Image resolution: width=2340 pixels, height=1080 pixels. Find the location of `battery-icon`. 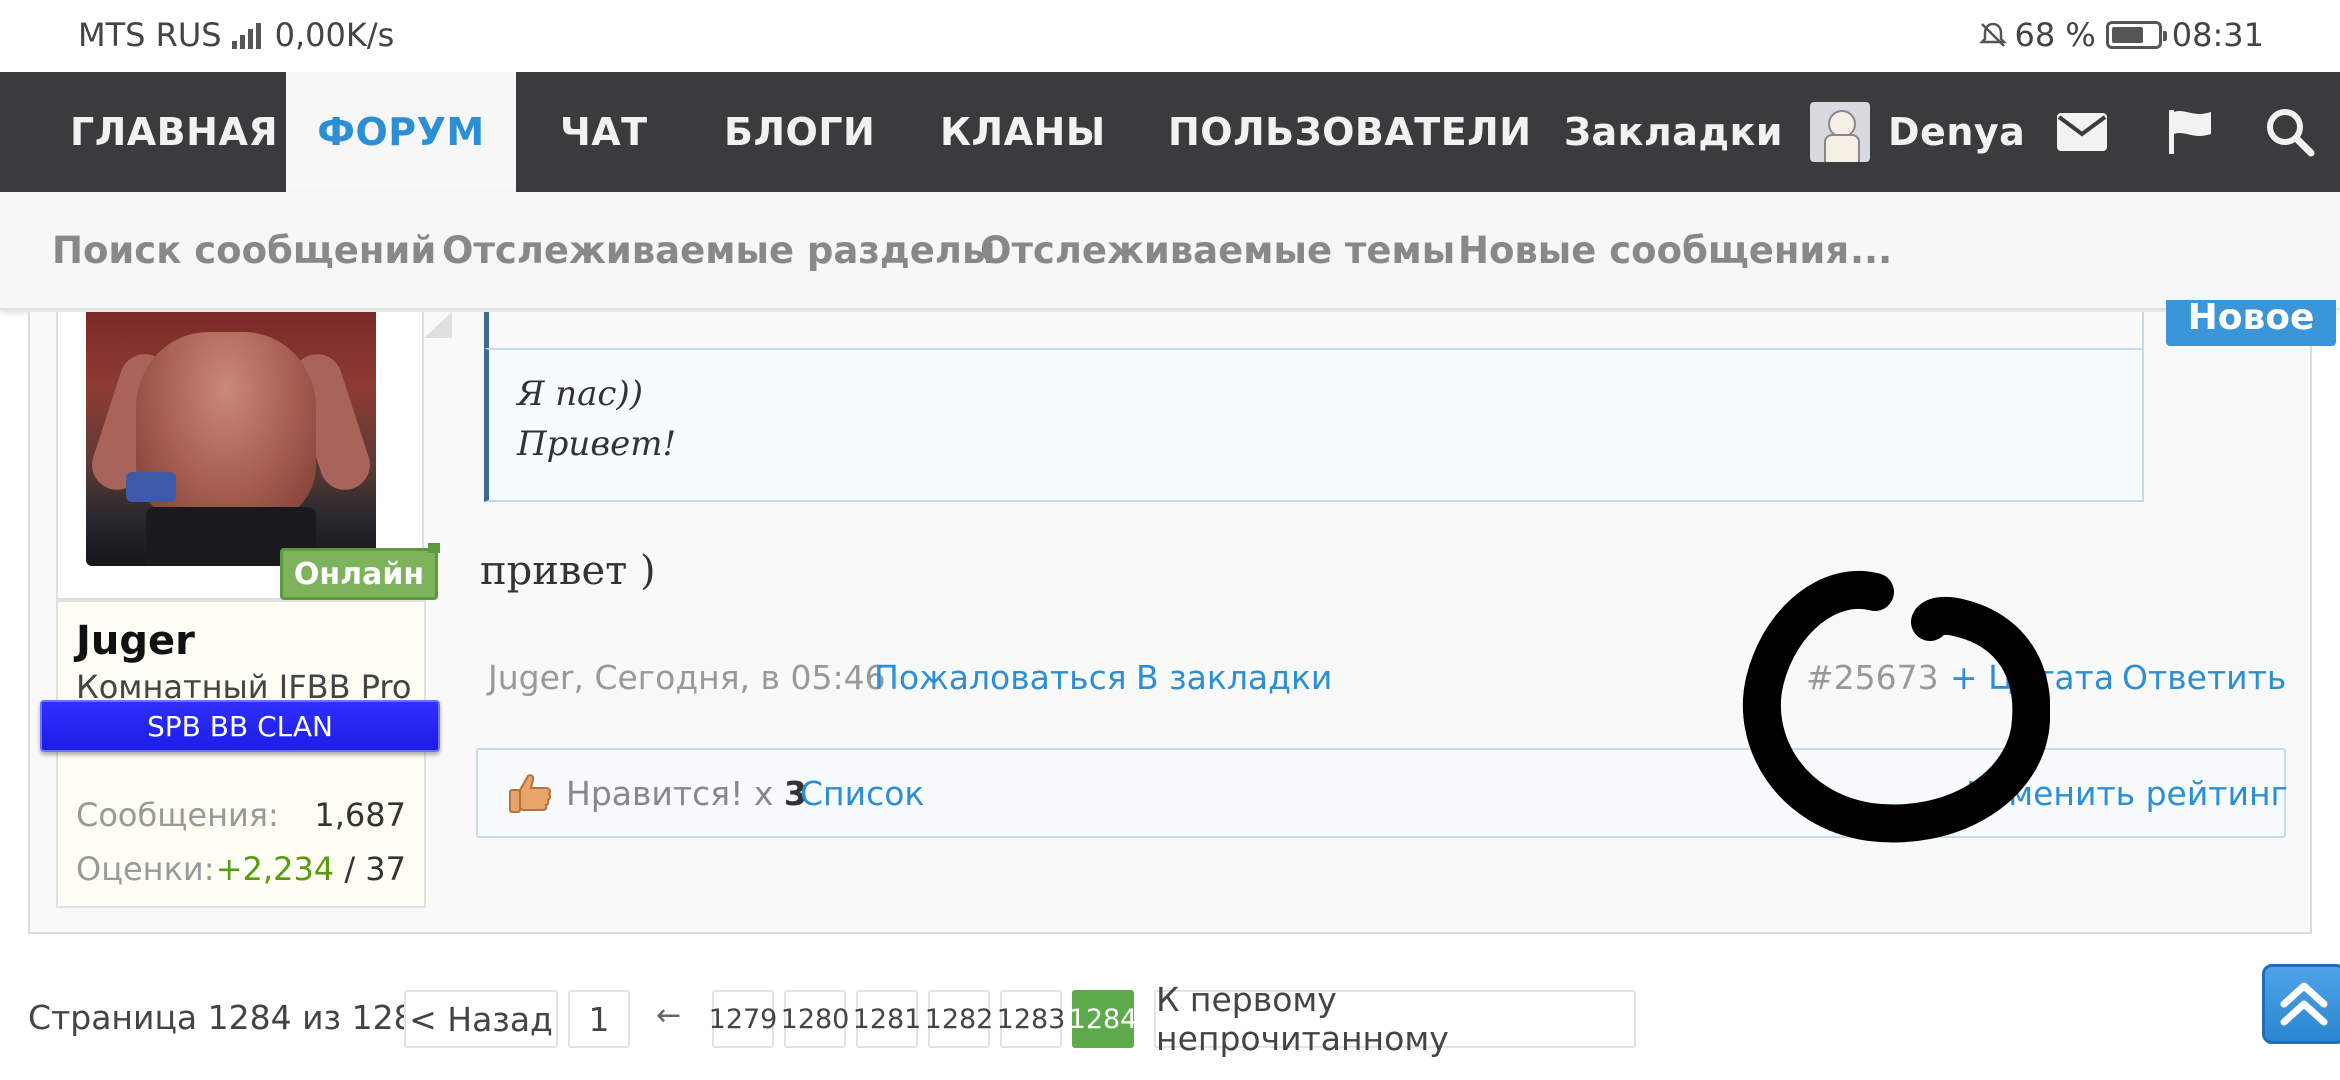

battery-icon is located at coordinates (2136, 35).